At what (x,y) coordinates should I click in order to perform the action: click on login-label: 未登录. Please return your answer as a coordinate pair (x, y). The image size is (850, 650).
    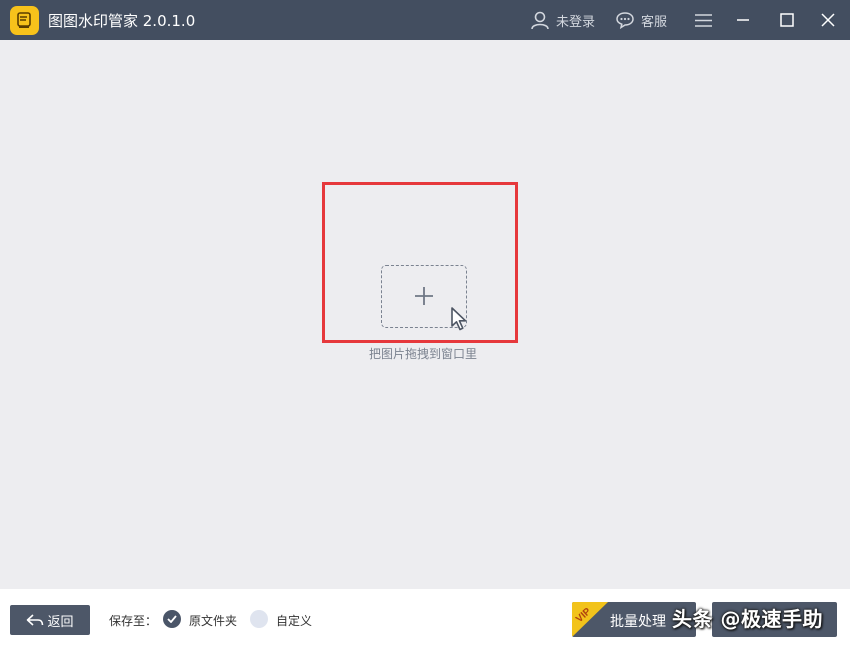
    Looking at the image, I should click on (576, 22).